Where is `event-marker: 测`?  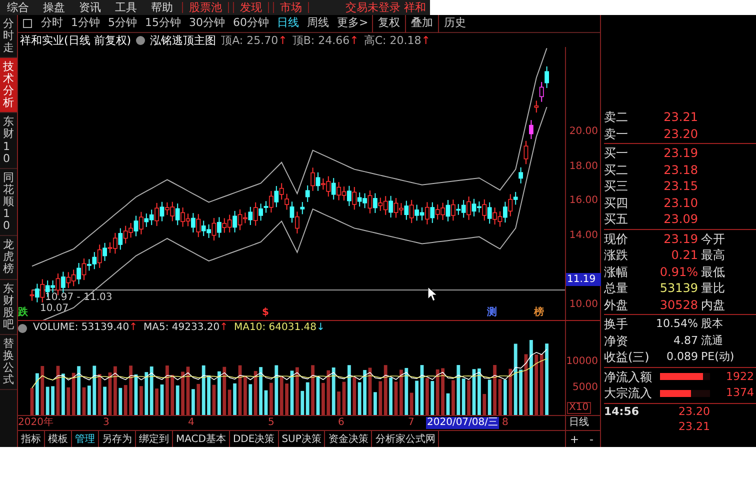
event-marker: 测 is located at coordinates (492, 313).